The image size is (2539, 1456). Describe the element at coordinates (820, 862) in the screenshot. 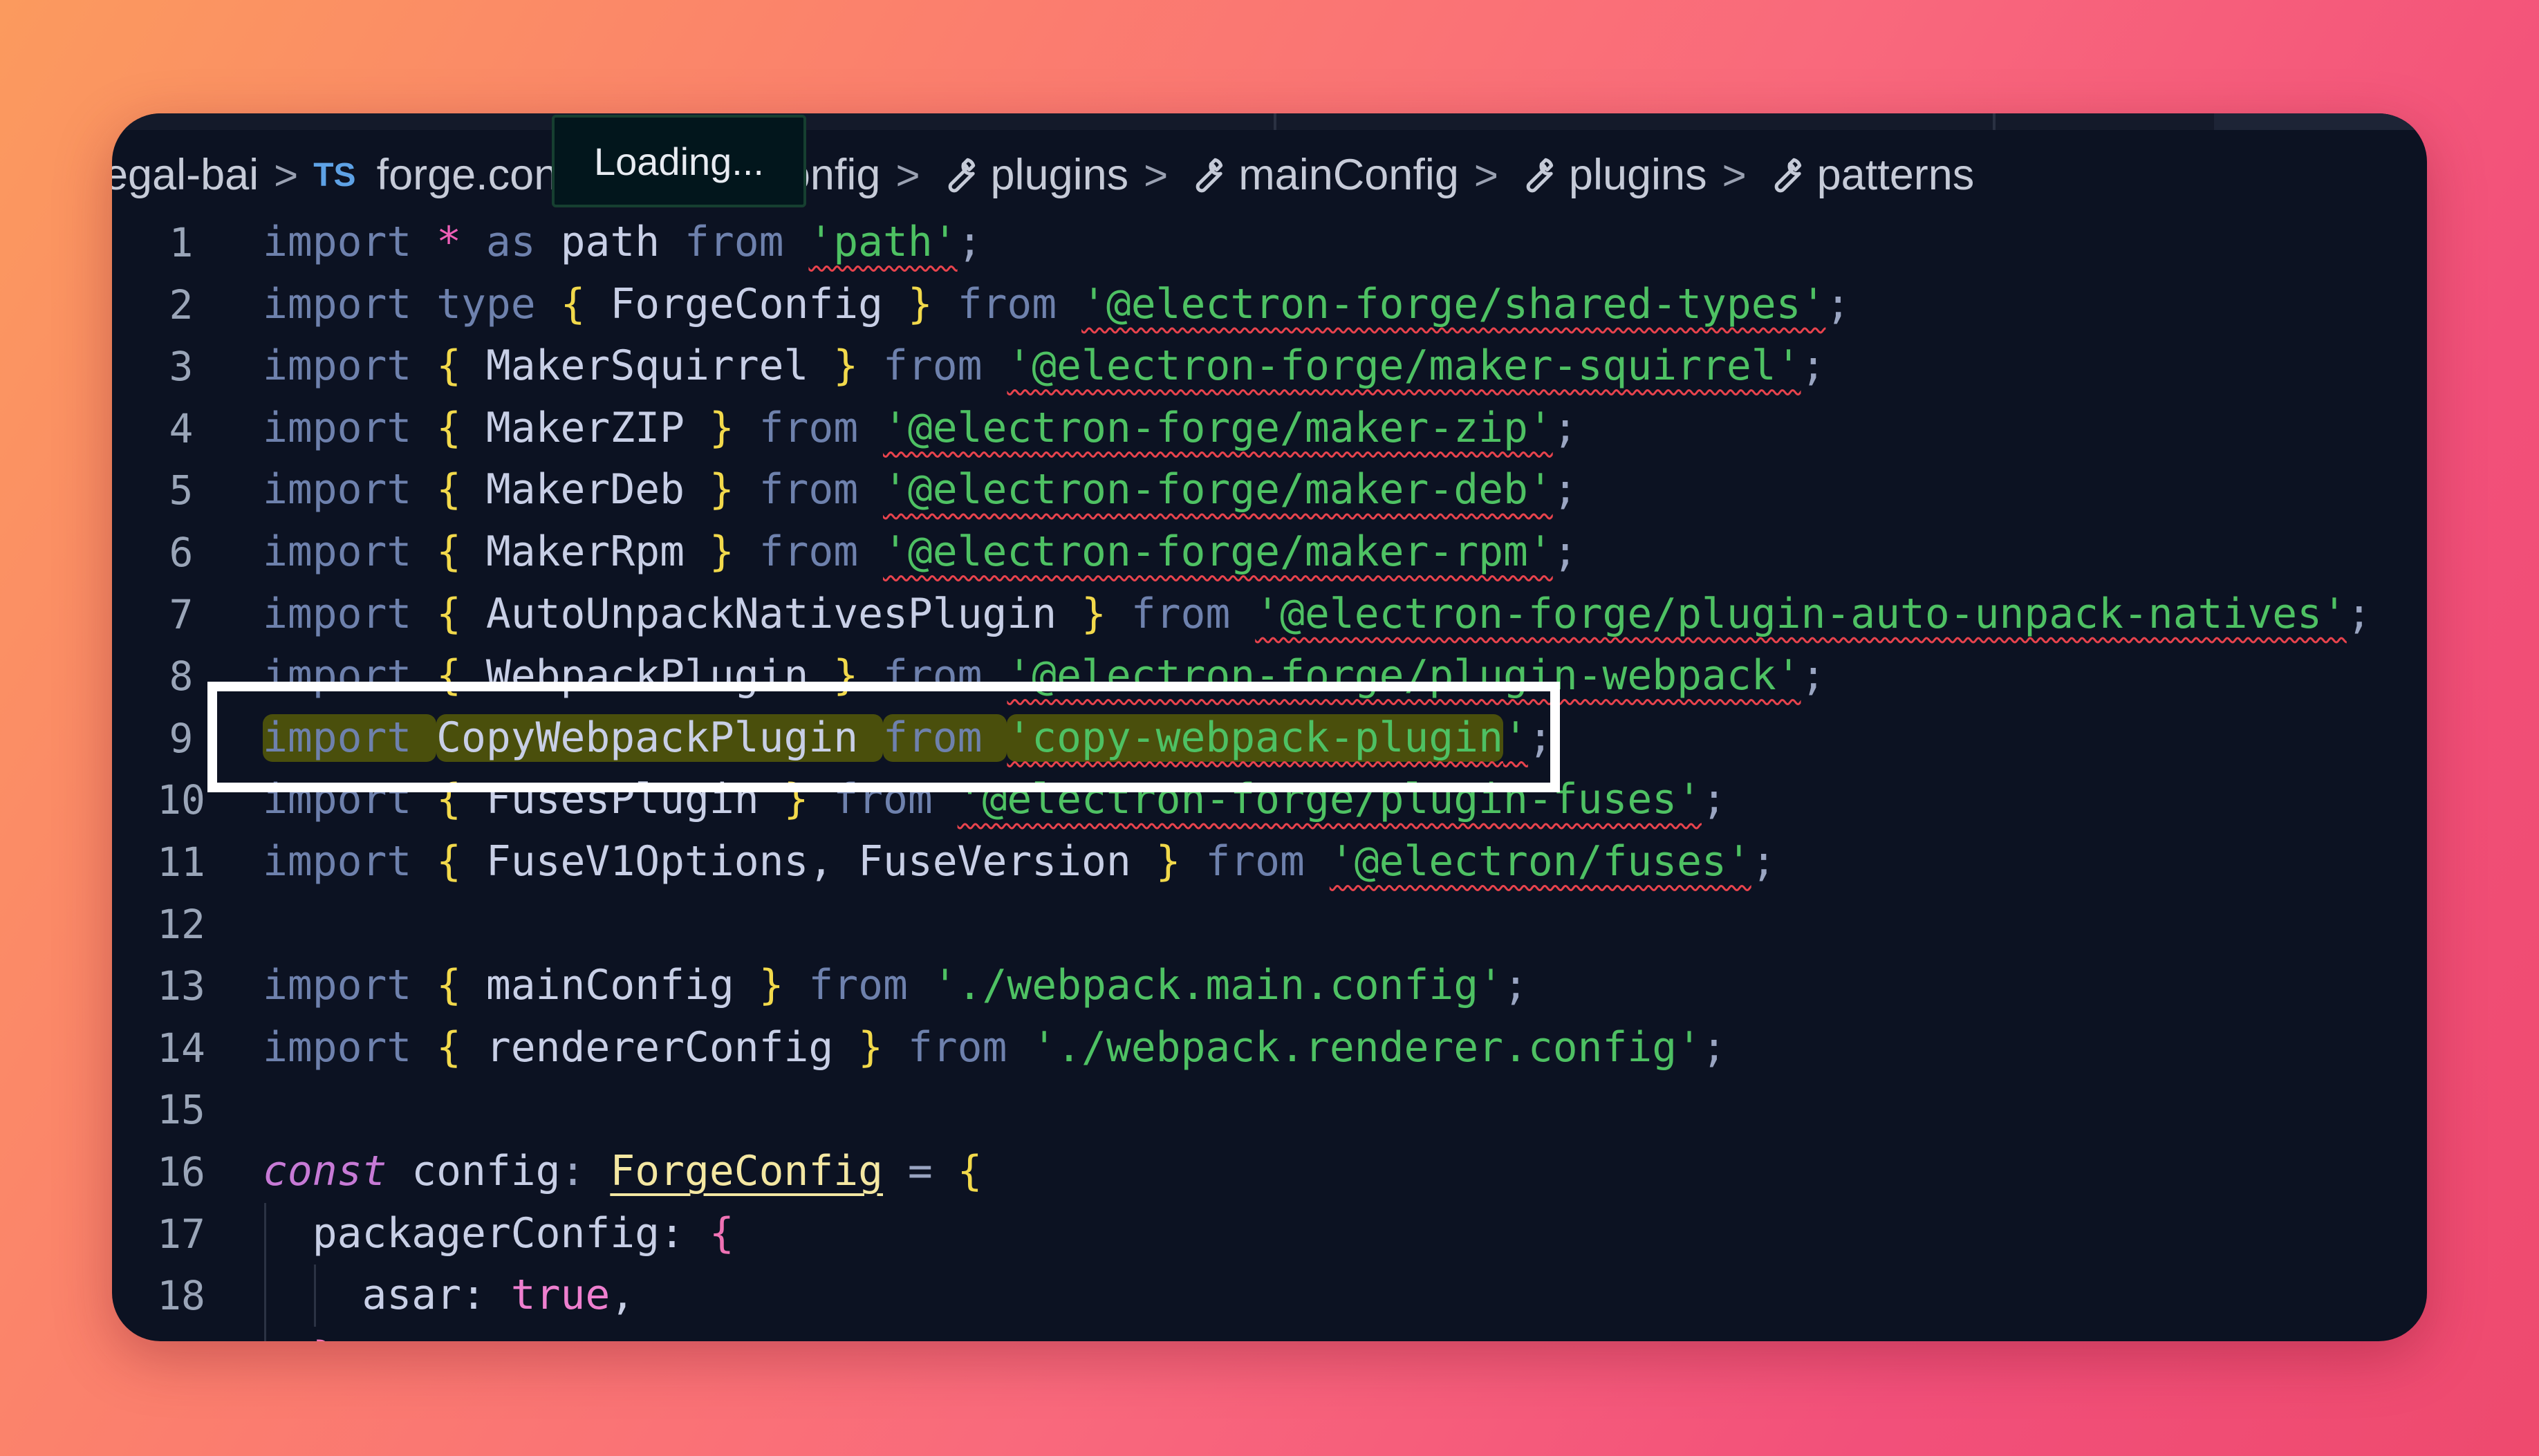

I see `code-token: FuseV1Options, FuseVersion` at that location.